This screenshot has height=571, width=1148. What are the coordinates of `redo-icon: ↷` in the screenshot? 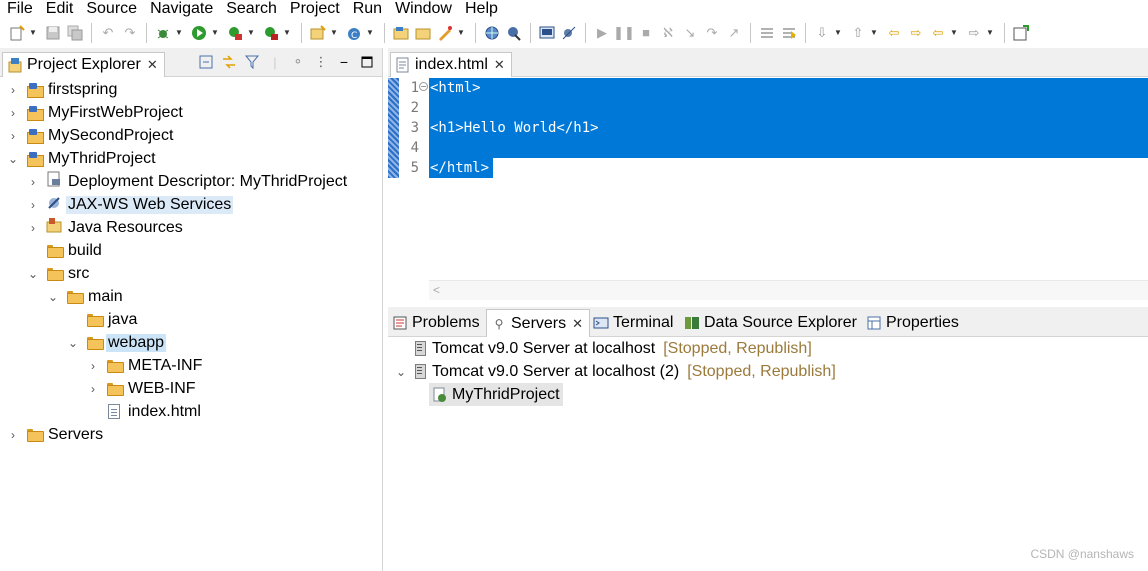 It's located at (130, 33).